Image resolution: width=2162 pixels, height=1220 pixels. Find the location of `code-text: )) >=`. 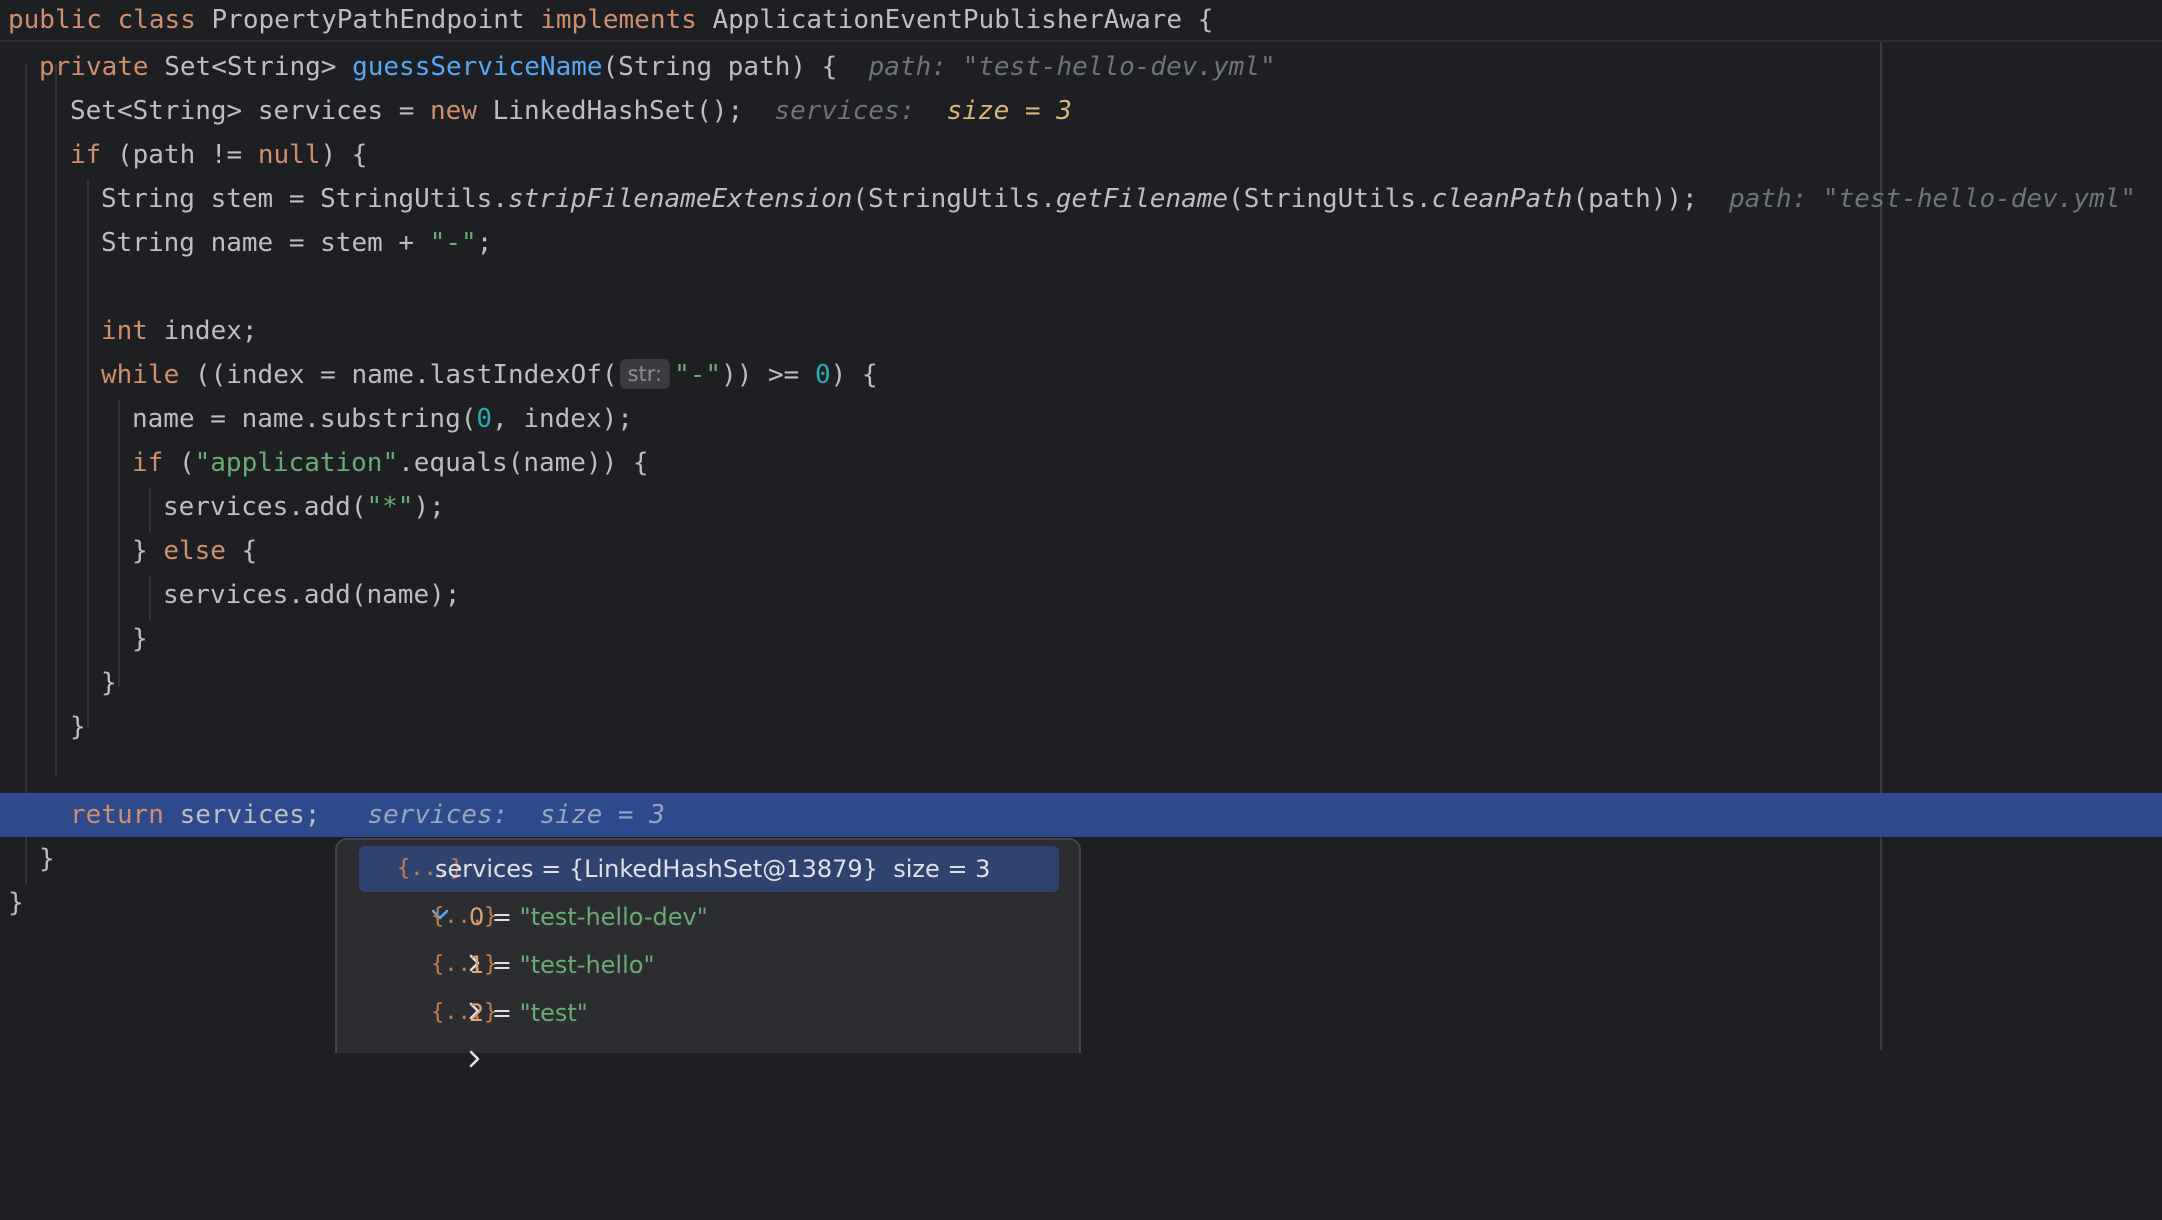

code-text: )) >= is located at coordinates (768, 375).